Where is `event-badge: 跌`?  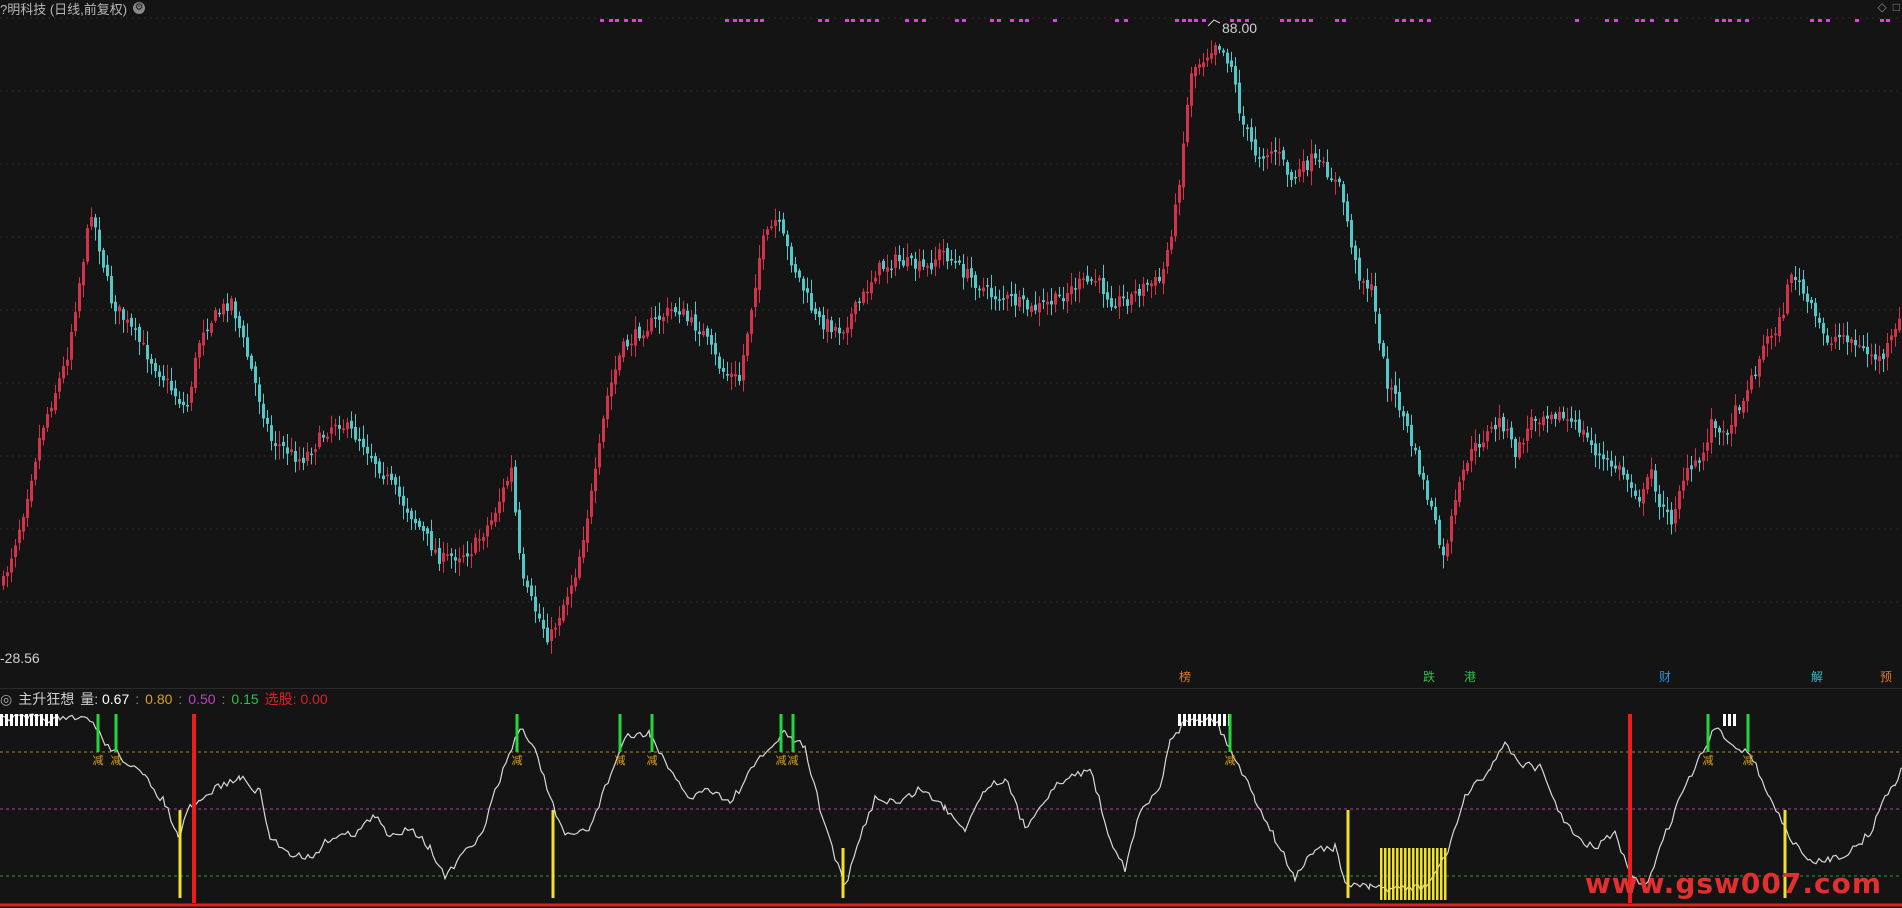
event-badge: 跌 is located at coordinates (1429, 677).